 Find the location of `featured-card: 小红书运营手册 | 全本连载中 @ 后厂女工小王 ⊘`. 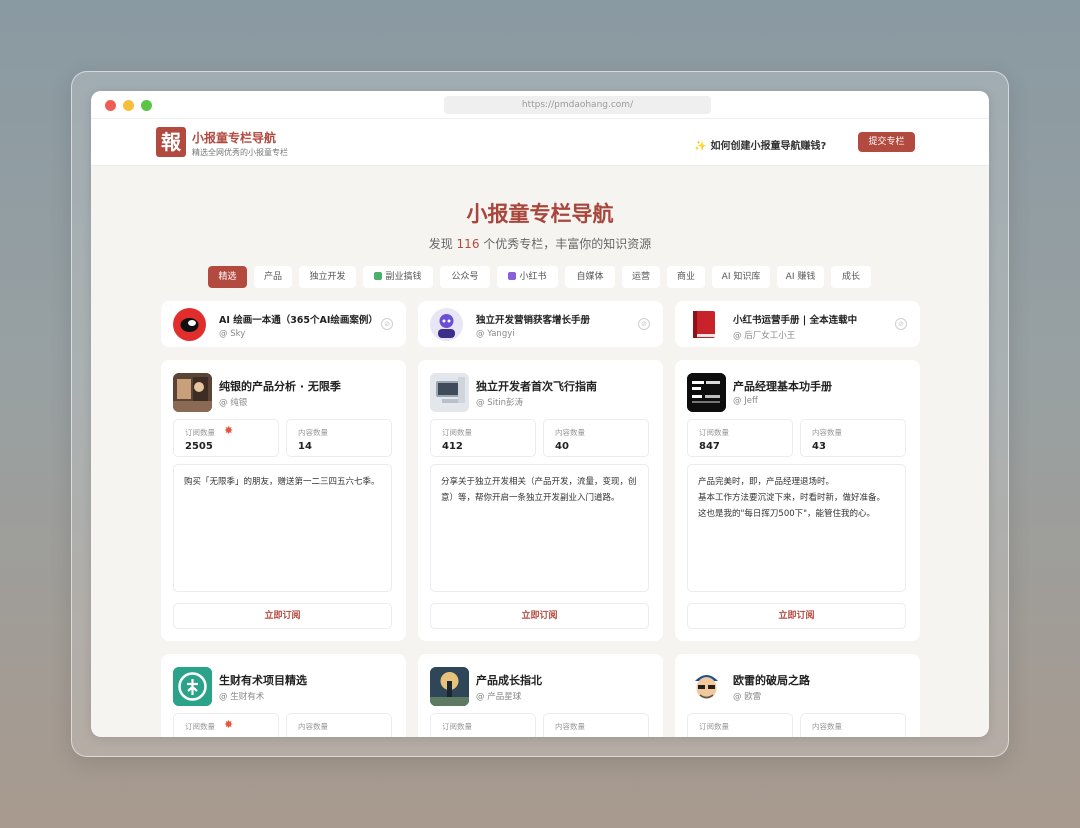

featured-card: 小红书运营手册 | 全本连载中 @ 后厂女工小王 ⊘ is located at coordinates (797, 324).